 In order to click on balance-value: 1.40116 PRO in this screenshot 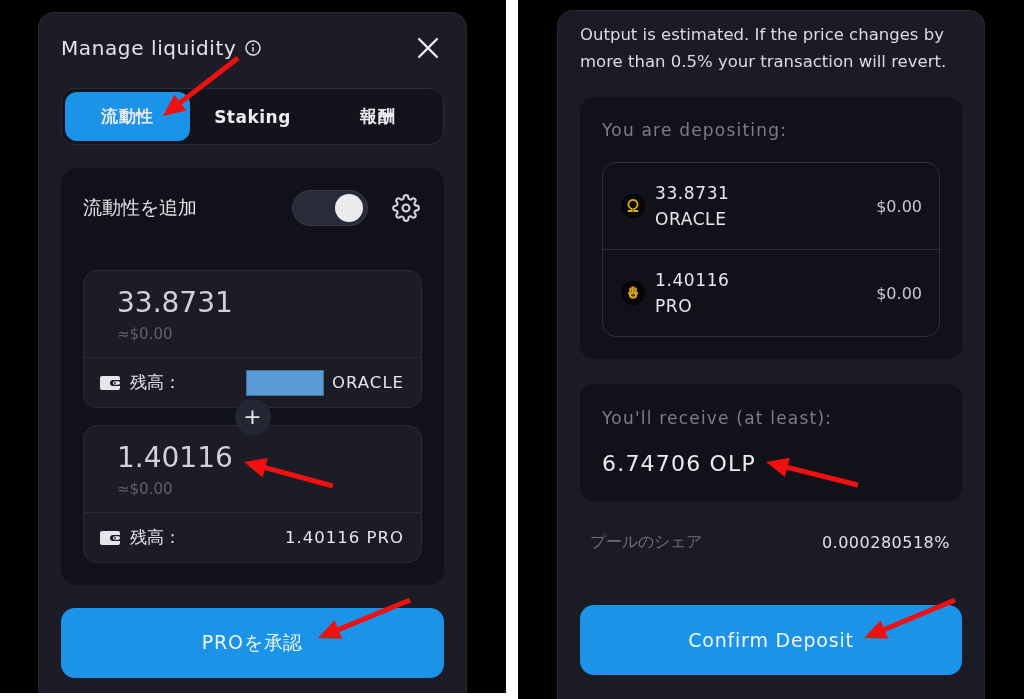, I will do `click(344, 537)`.